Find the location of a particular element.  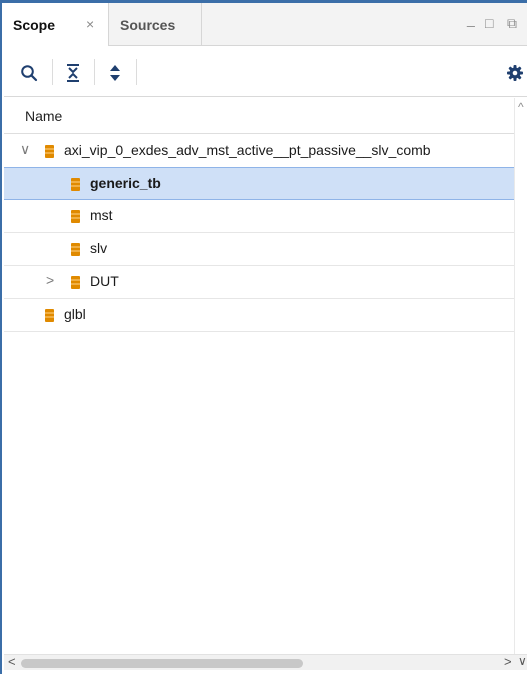

column-header-label: Name is located at coordinates (44, 116).